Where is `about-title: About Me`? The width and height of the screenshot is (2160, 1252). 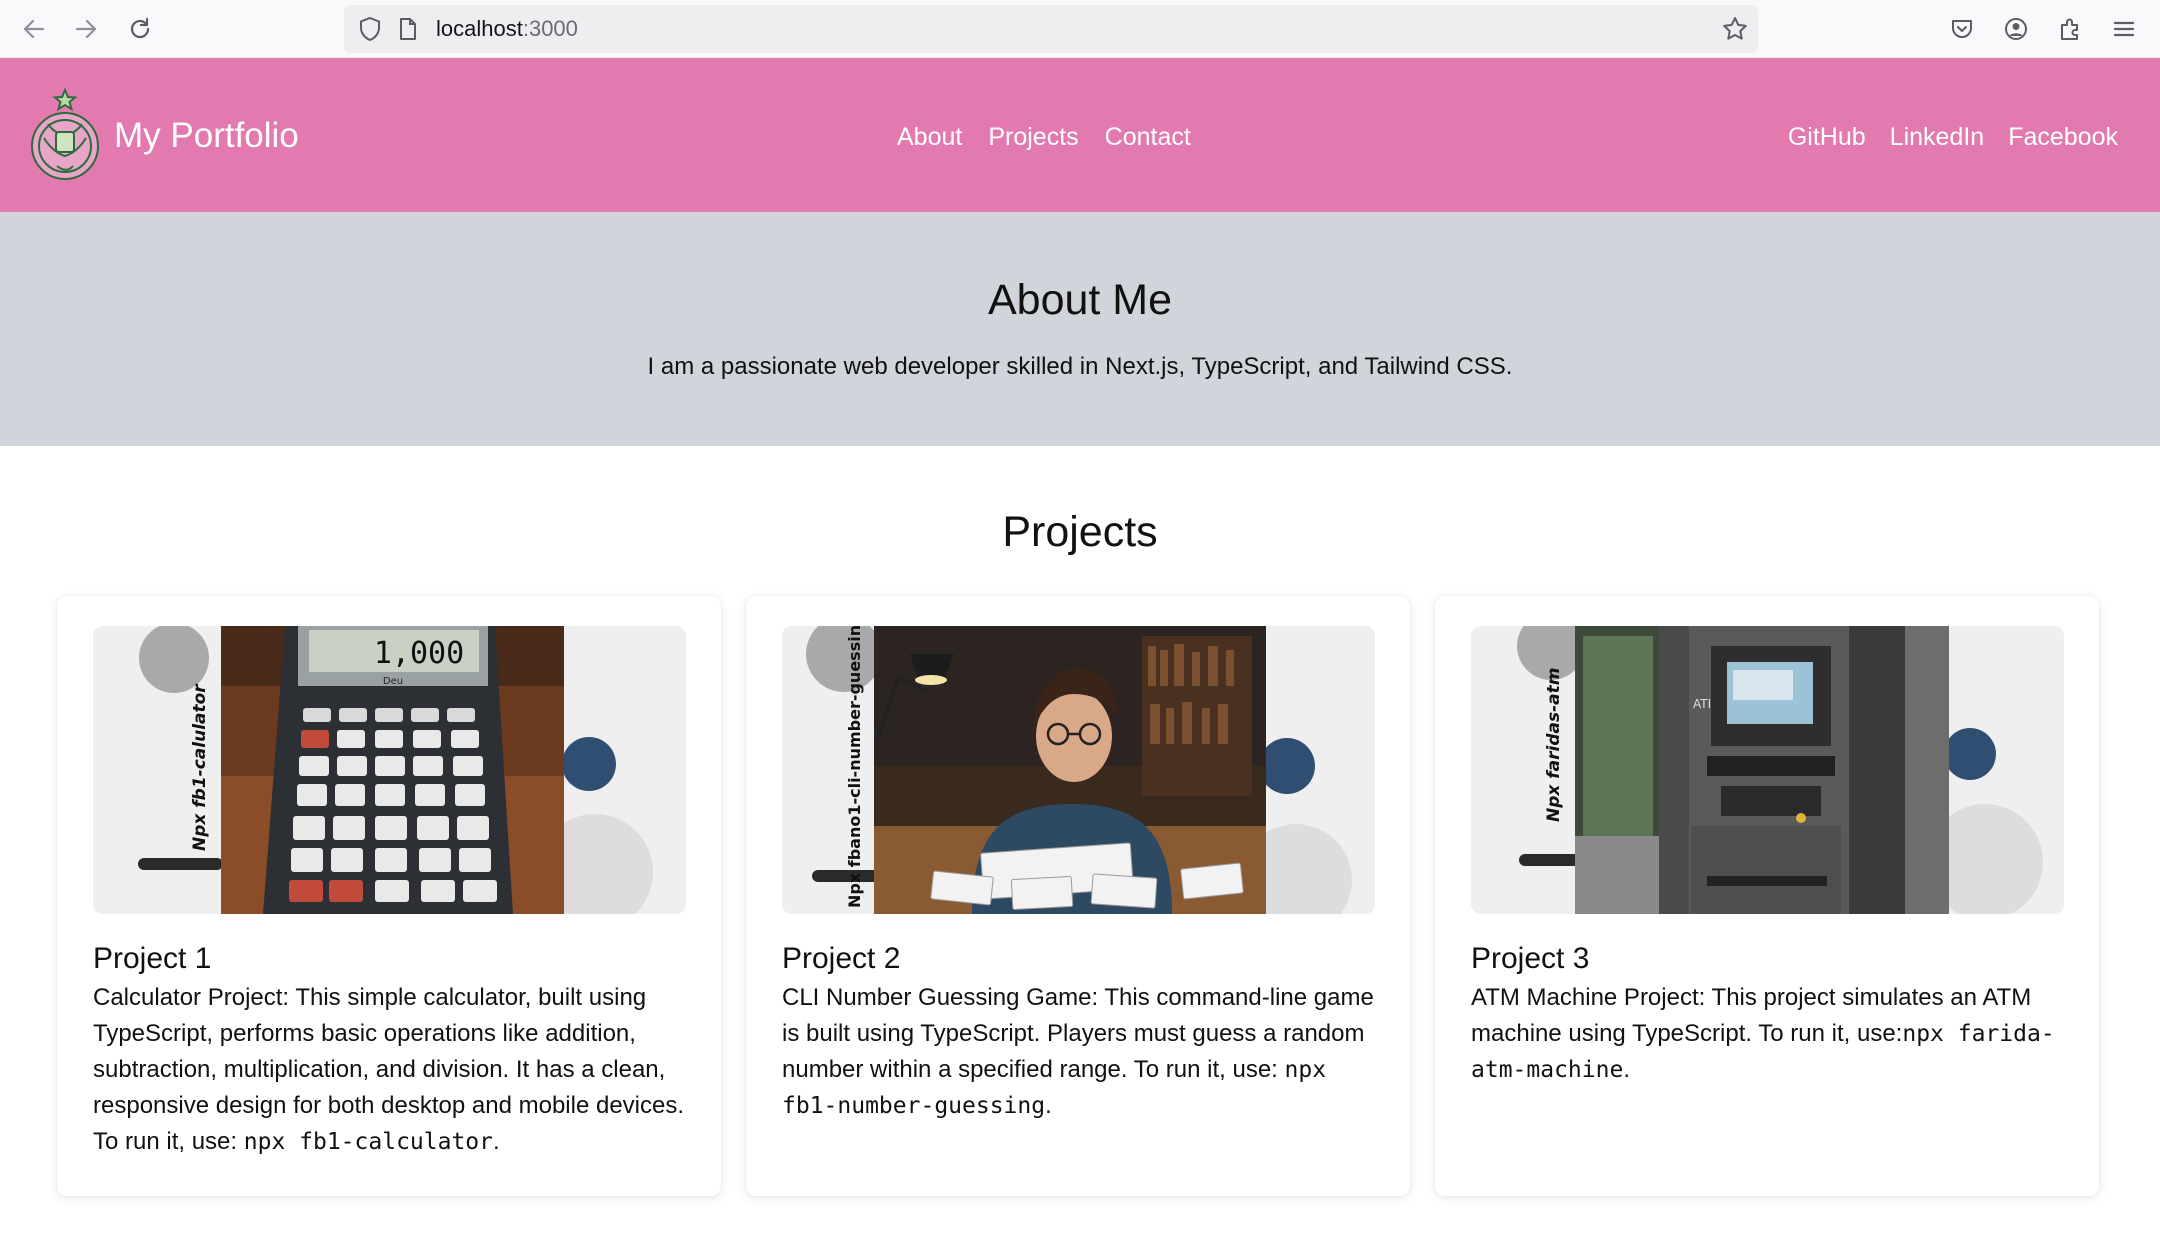 about-title: About Me is located at coordinates (1080, 300).